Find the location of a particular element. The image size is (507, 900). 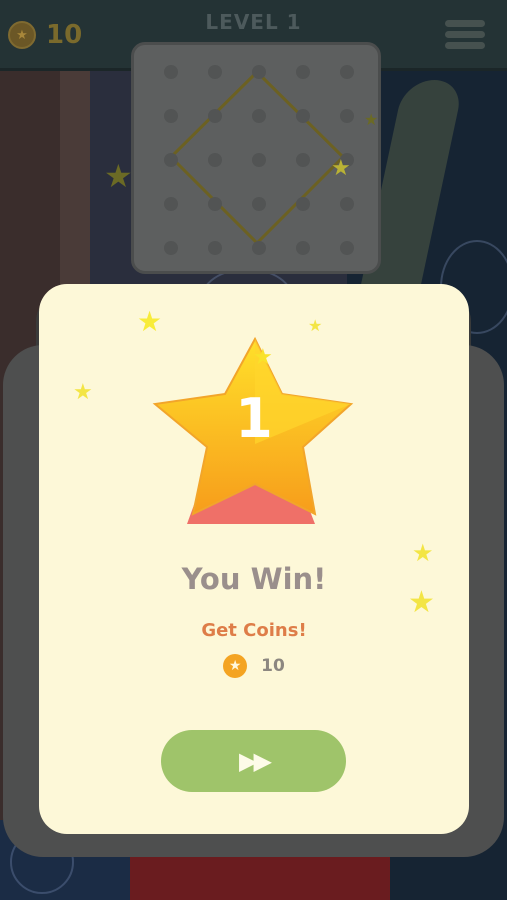

level-title: LEVEL 1 is located at coordinates (253, 22).